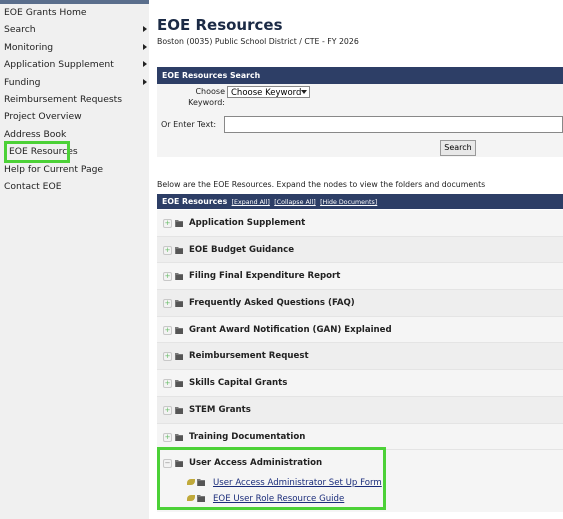  What do you see at coordinates (393, 124) in the screenshot?
I see `search-text-input` at bounding box center [393, 124].